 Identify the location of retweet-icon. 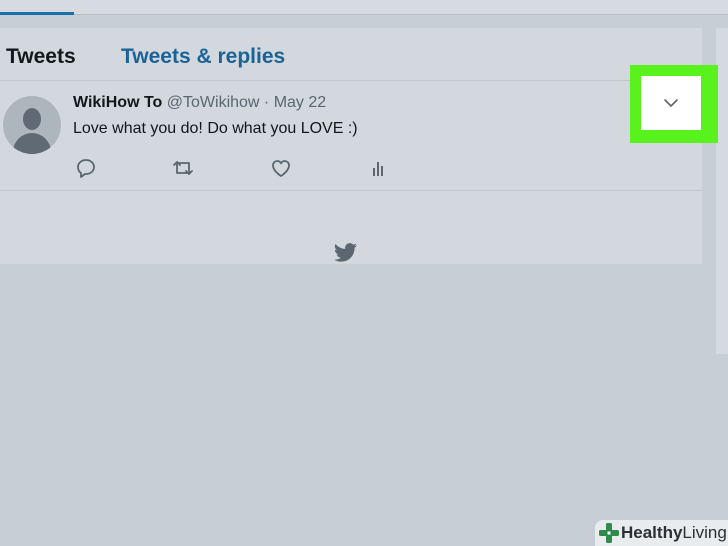
(183, 168).